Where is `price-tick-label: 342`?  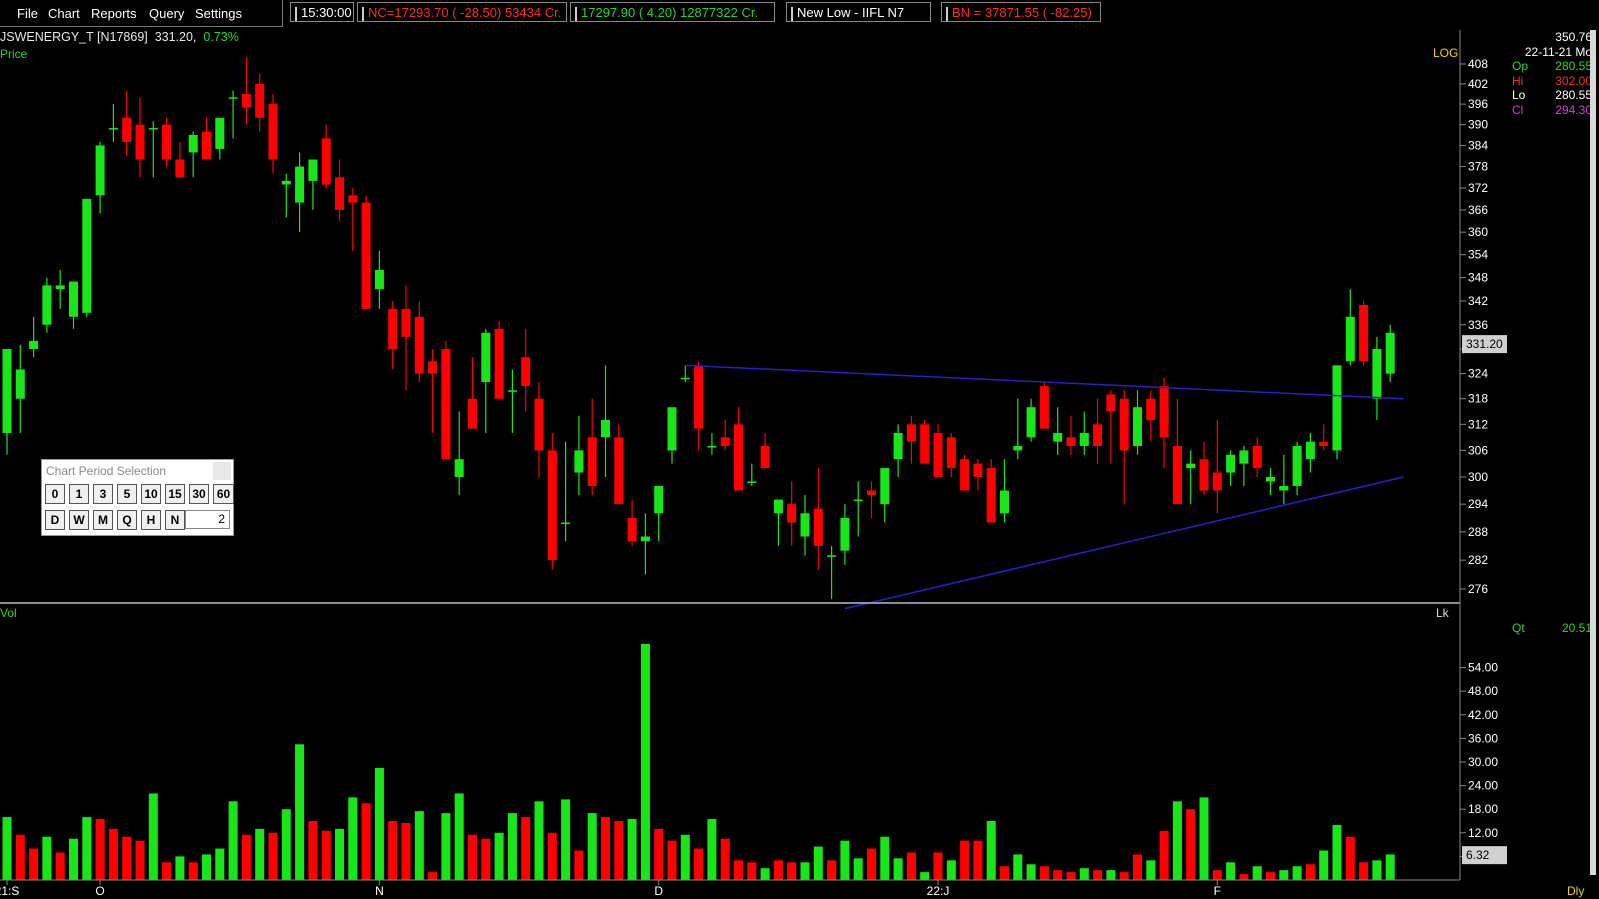
price-tick-label: 342 is located at coordinates (1478, 301).